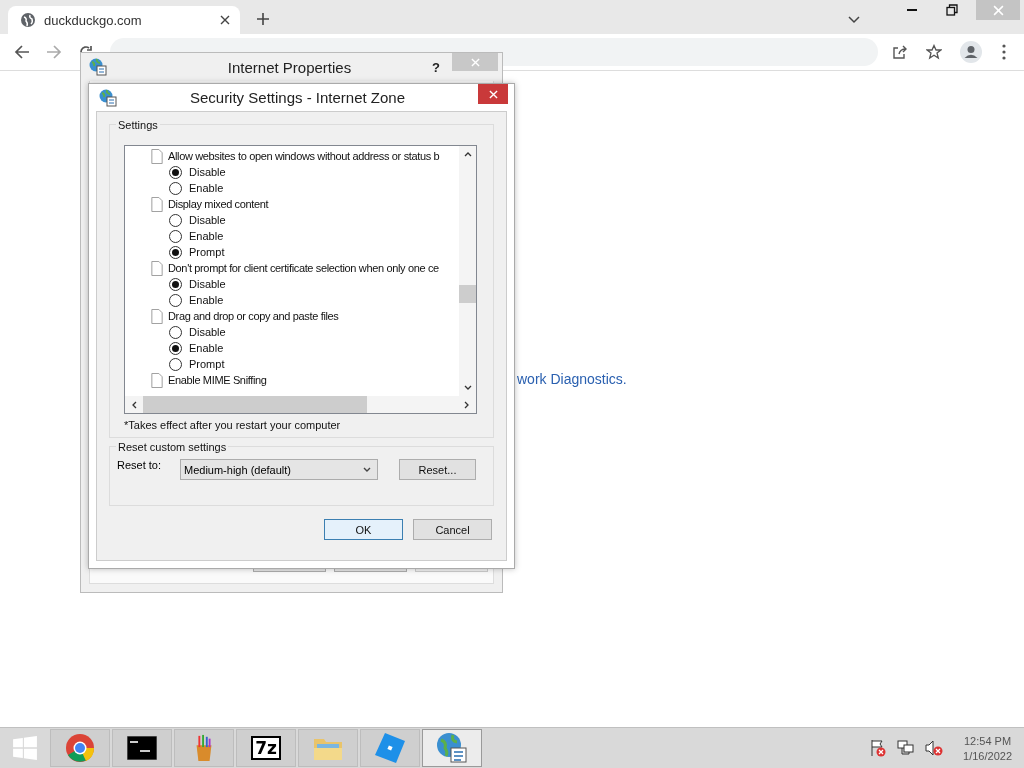  What do you see at coordinates (22, 52) in the screenshot?
I see `back-arrow-icon` at bounding box center [22, 52].